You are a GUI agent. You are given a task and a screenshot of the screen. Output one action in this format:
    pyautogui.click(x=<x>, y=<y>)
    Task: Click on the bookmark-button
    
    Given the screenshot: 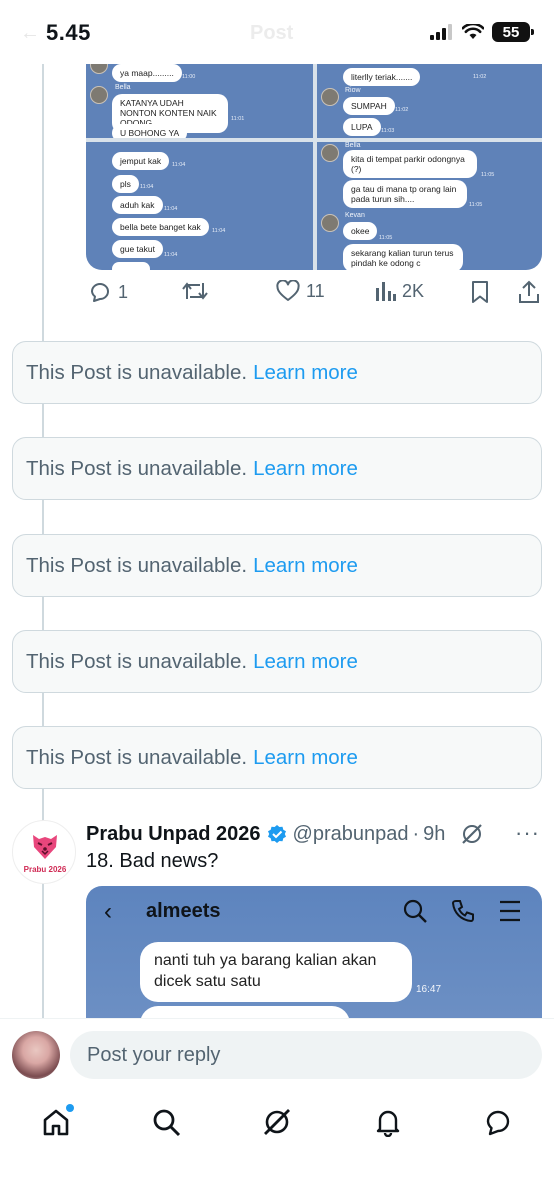 What is the action you would take?
    pyautogui.click(x=480, y=292)
    